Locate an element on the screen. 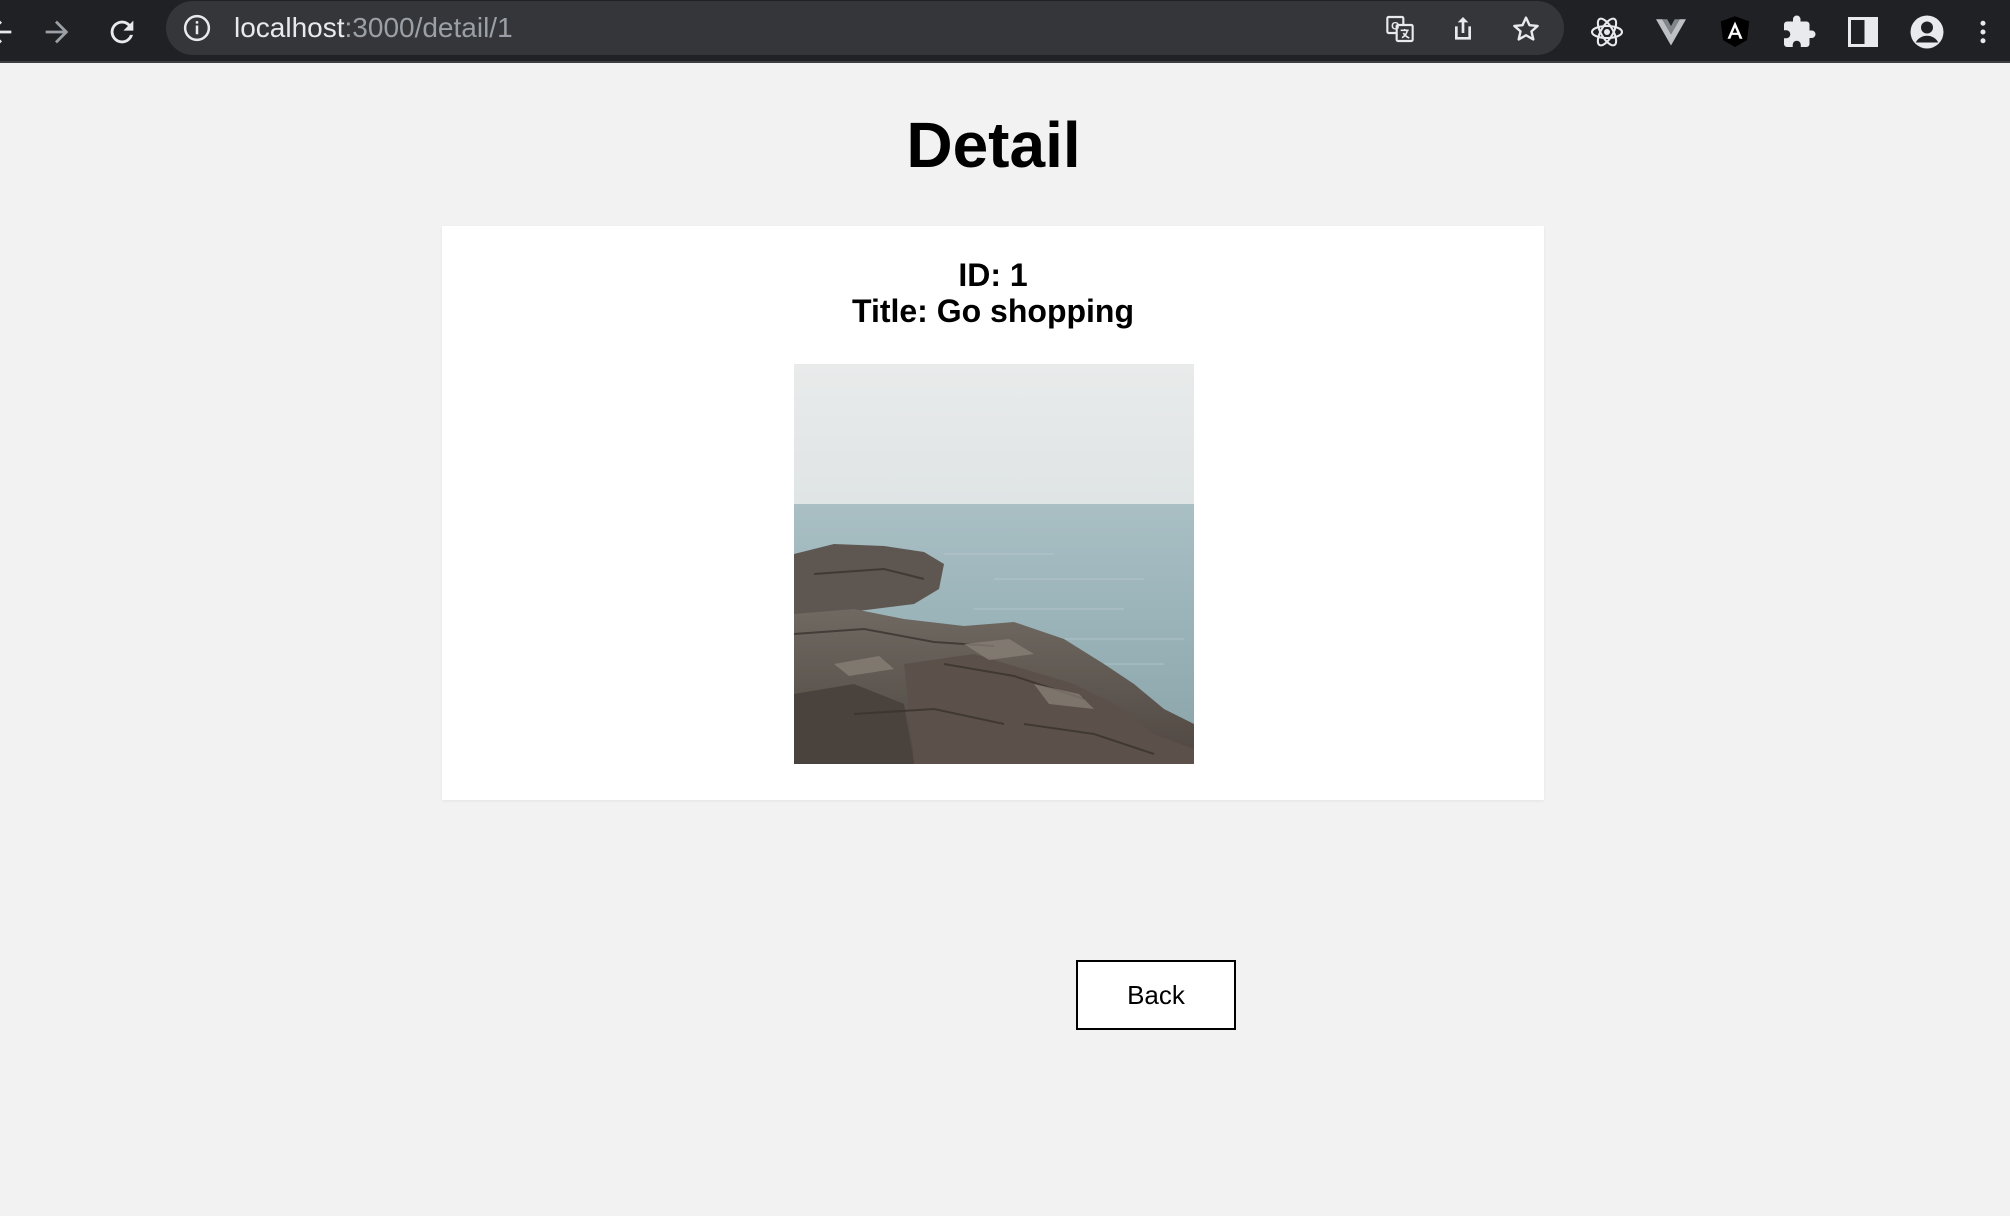  browser-toolbar: localhost:3000/detail/1 G is located at coordinates (1005, 31).